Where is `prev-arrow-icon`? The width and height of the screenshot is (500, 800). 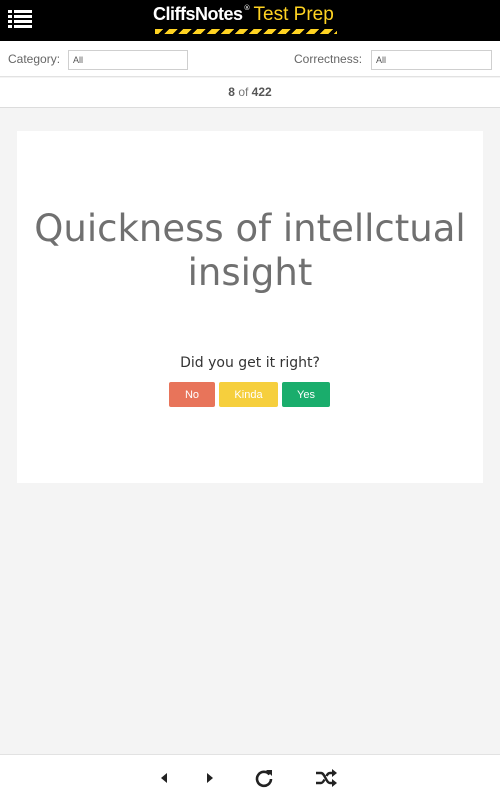 prev-arrow-icon is located at coordinates (164, 778).